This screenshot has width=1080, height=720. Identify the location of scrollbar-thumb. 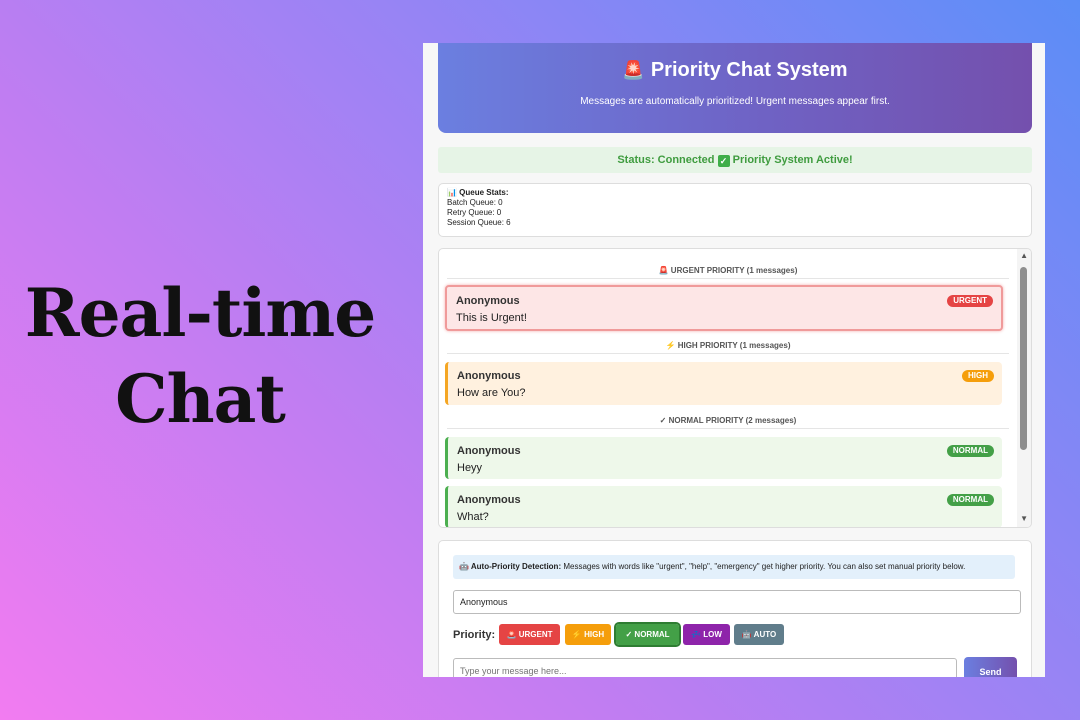
(1023, 358).